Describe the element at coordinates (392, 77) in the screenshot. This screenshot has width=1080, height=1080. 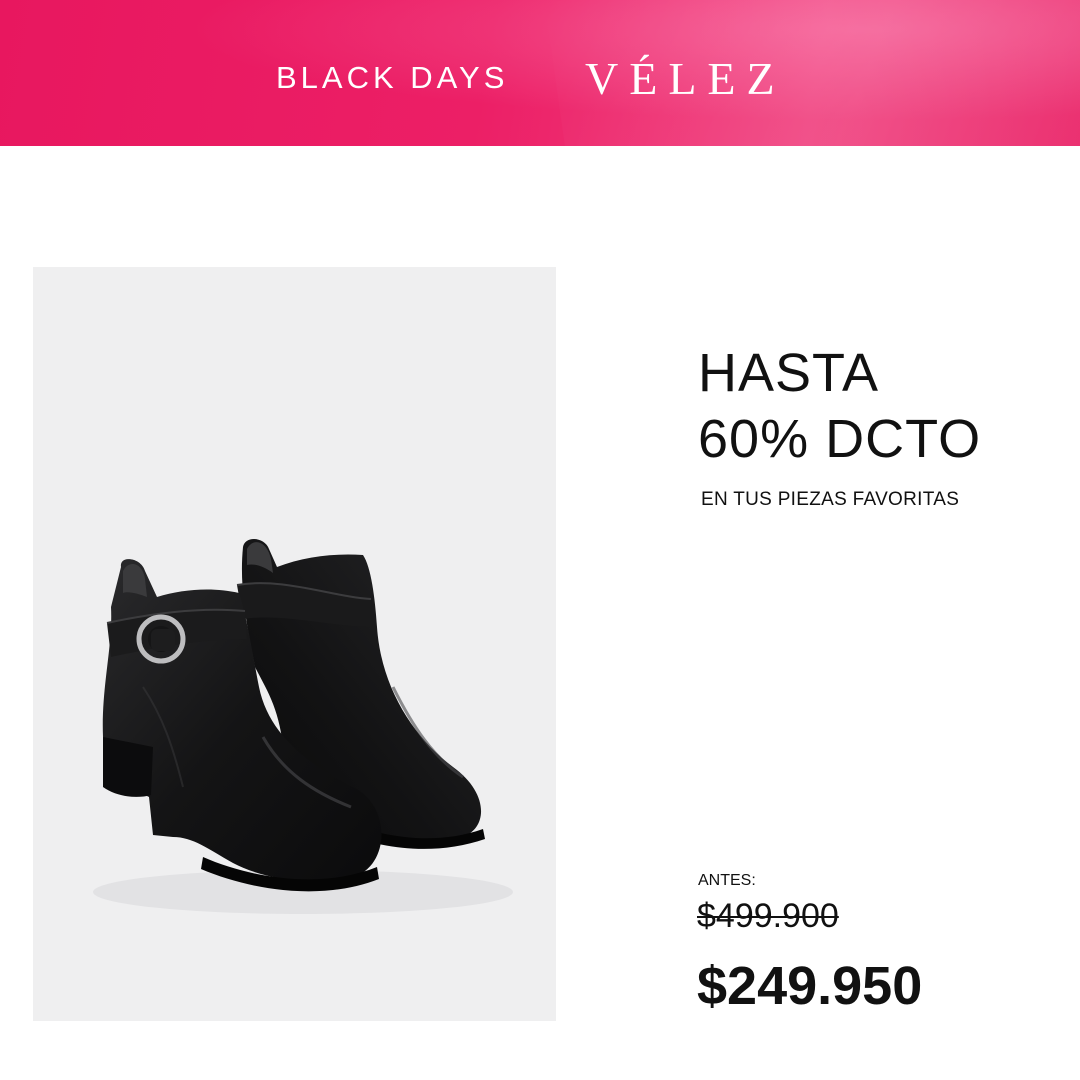
I see `campaign-title: BLACK DAYS` at that location.